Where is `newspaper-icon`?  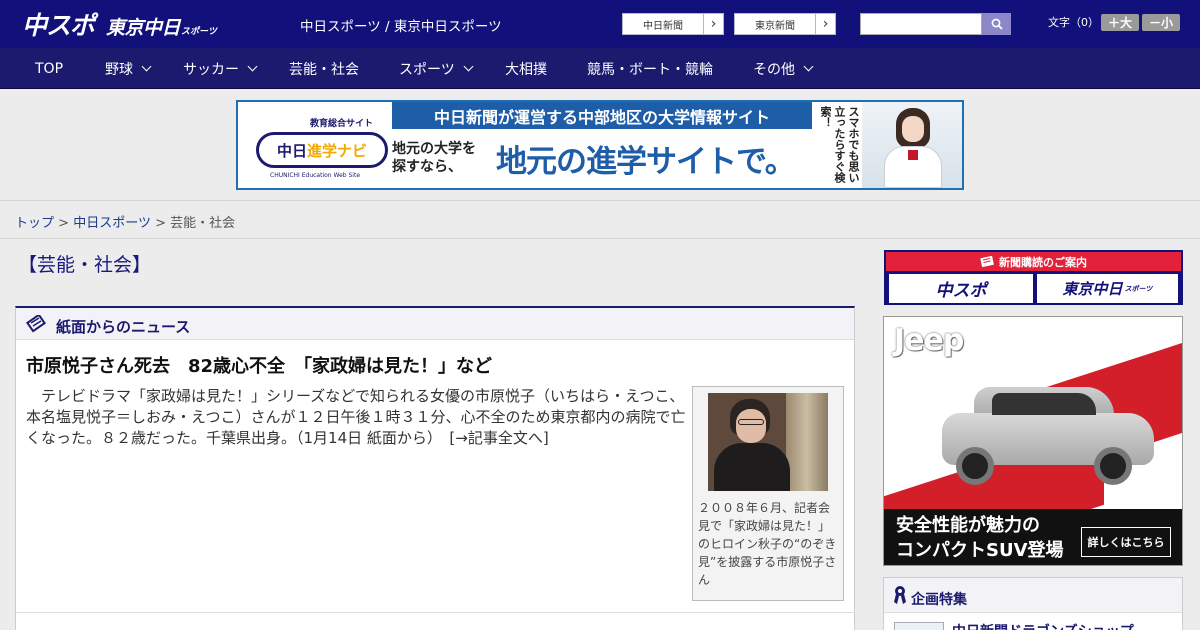
newspaper-icon is located at coordinates (987, 261).